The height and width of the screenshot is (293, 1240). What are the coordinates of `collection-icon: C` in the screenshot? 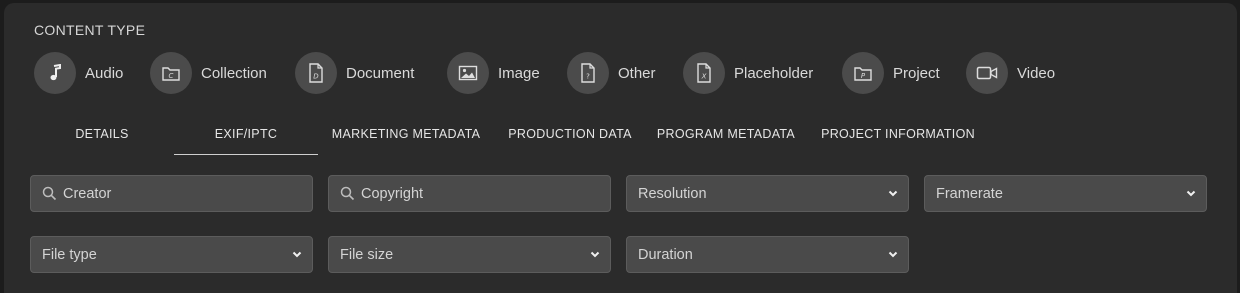 It's located at (171, 73).